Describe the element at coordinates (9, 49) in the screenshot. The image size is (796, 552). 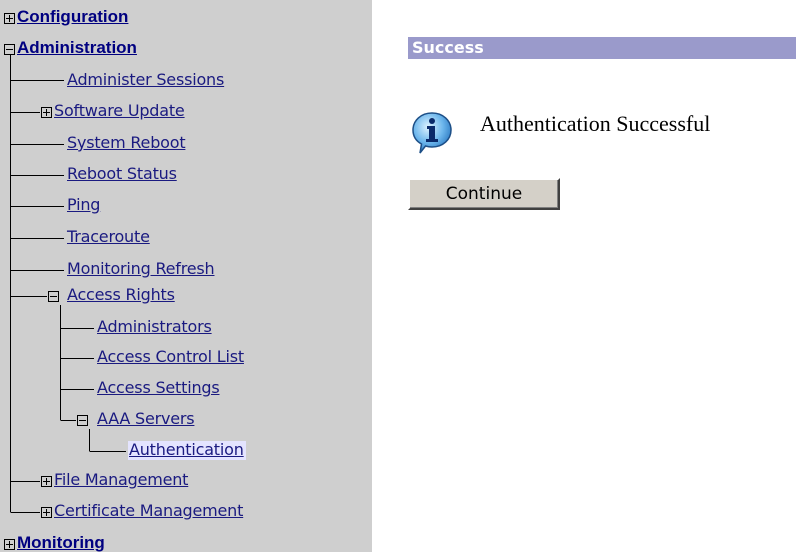
I see `collapse-administration-icon` at that location.